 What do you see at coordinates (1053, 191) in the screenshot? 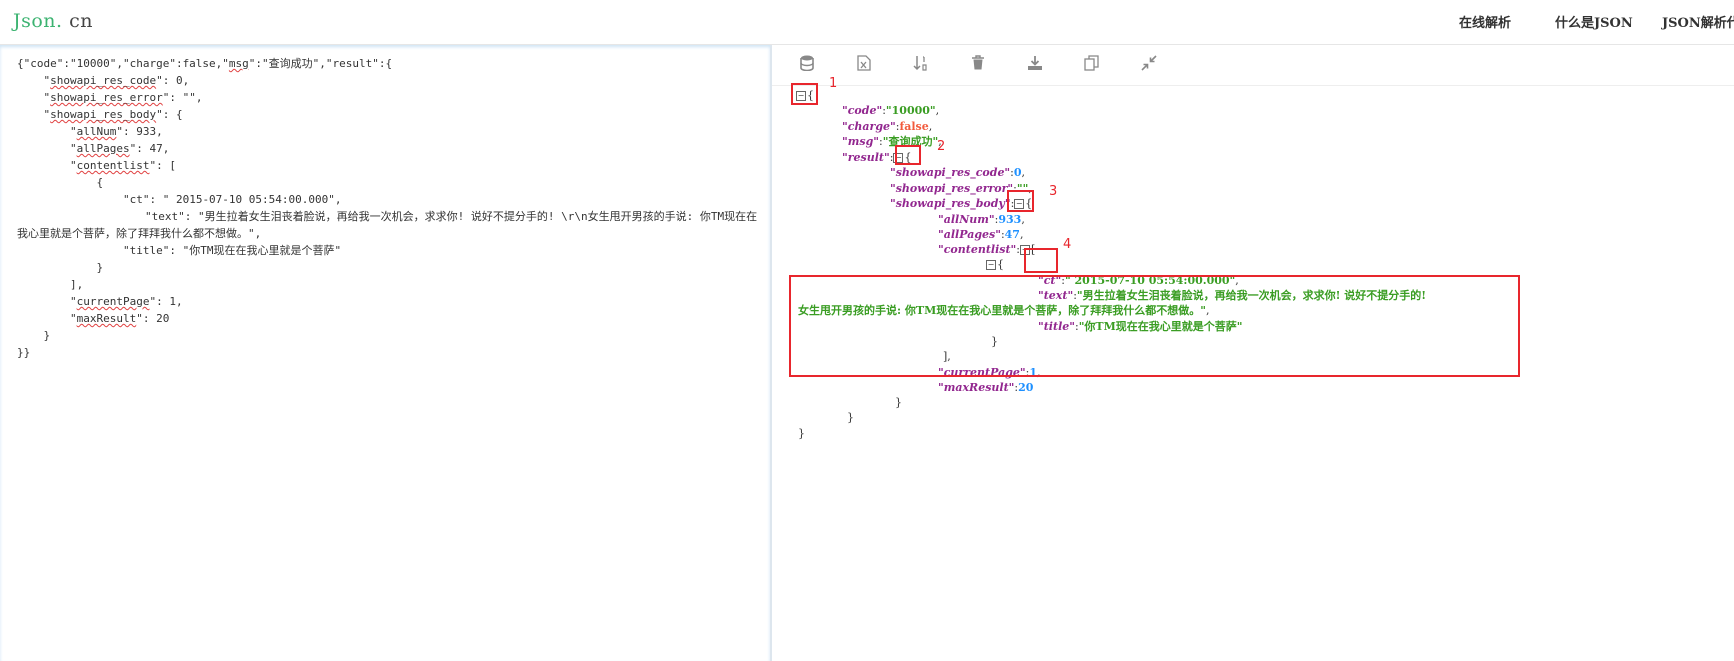
I see `annotation-label-3: 3` at bounding box center [1053, 191].